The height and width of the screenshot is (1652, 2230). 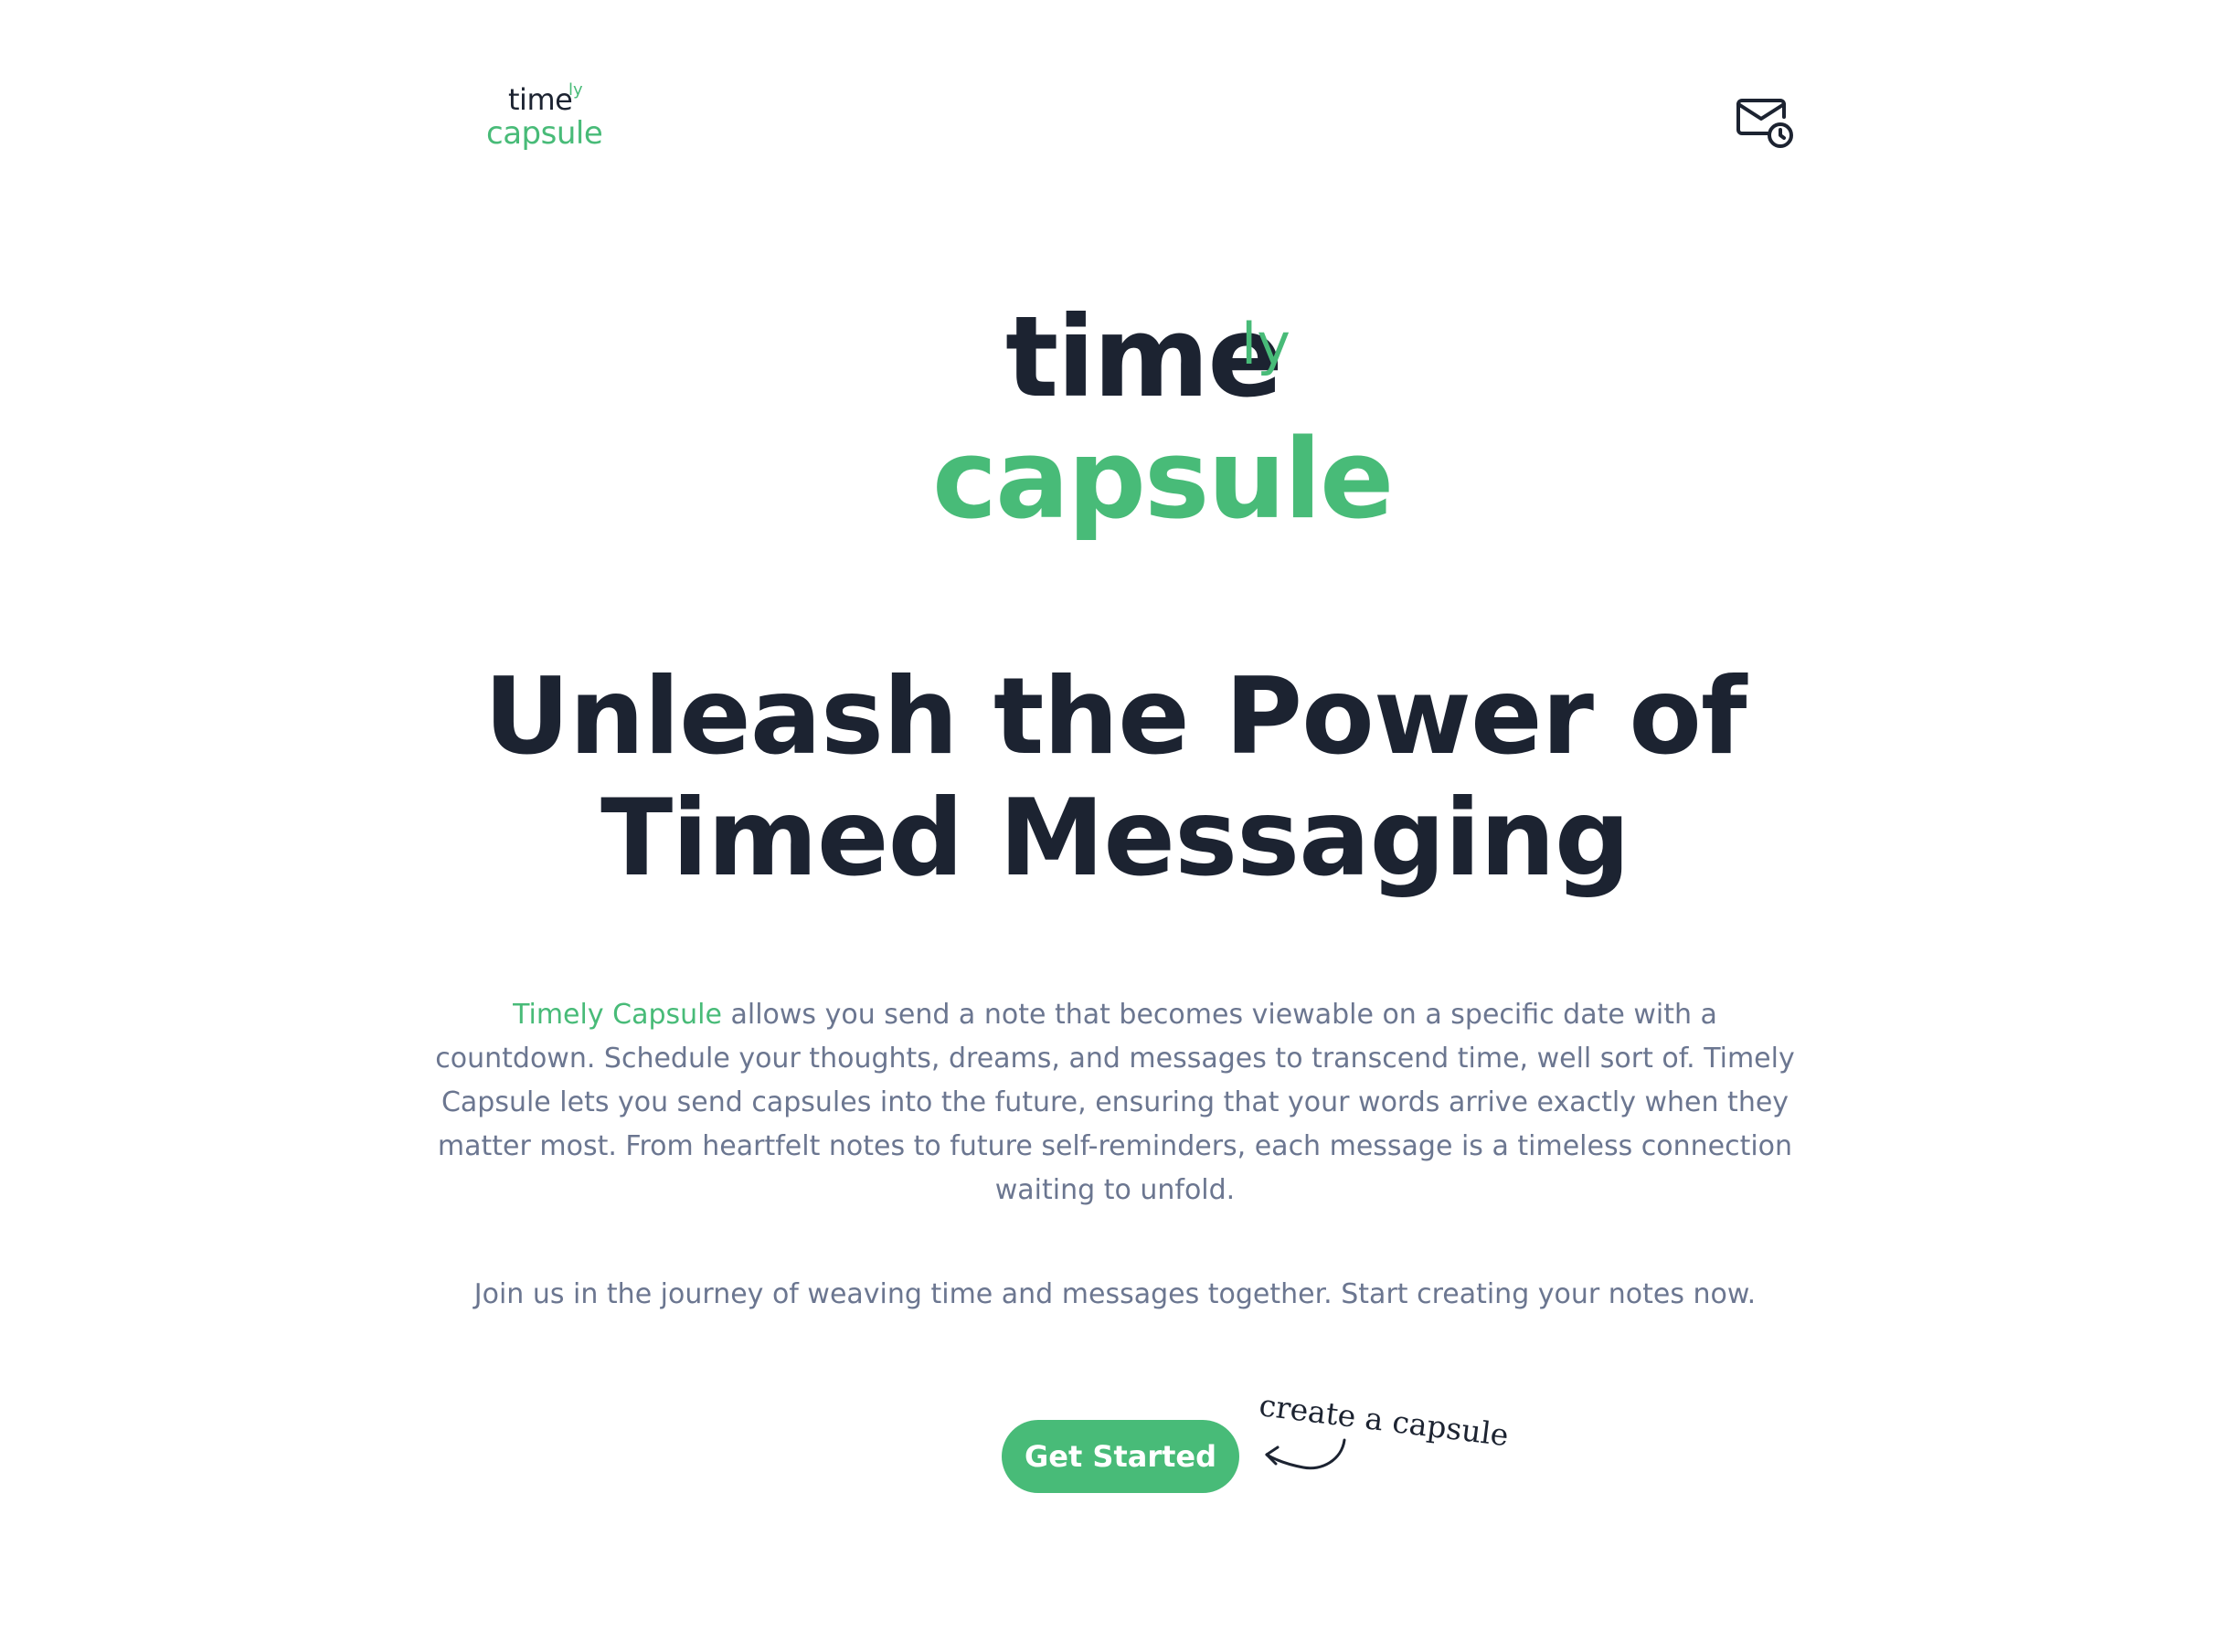 I want to click on header-logo-capsule: capsule, so click(x=544, y=134).